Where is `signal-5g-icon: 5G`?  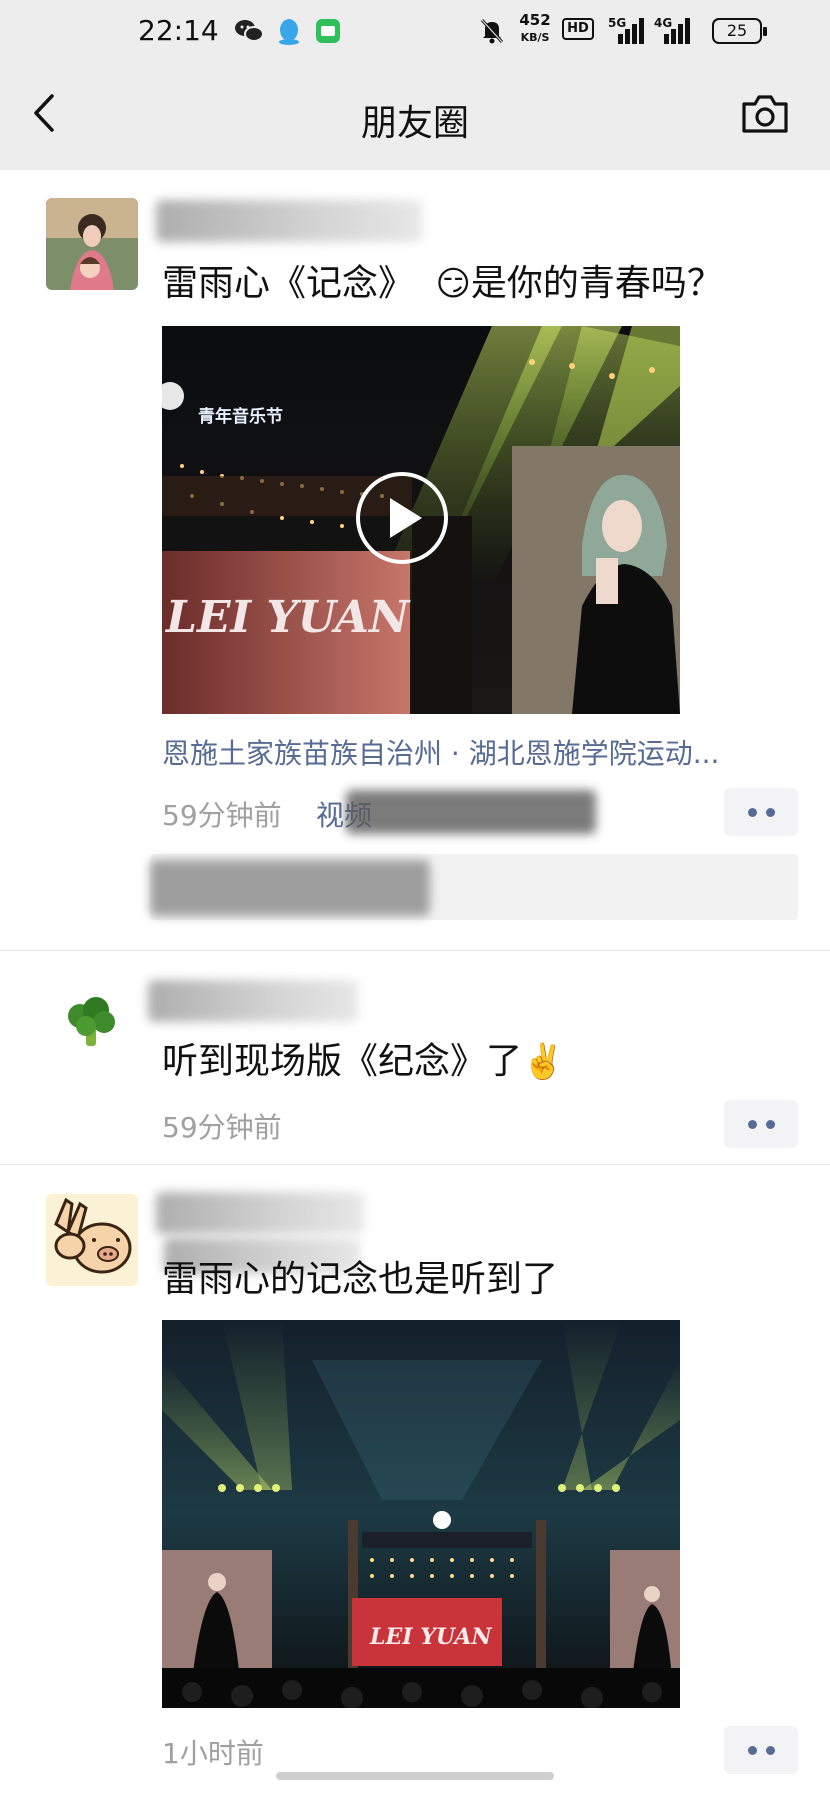 signal-5g-icon: 5G is located at coordinates (627, 30).